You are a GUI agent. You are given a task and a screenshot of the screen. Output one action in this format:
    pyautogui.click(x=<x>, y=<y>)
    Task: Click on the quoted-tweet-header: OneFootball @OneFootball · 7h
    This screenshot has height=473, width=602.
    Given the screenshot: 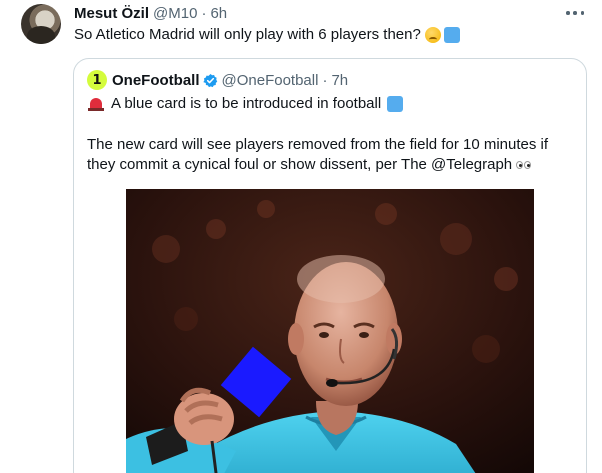 What is the action you would take?
    pyautogui.click(x=230, y=80)
    